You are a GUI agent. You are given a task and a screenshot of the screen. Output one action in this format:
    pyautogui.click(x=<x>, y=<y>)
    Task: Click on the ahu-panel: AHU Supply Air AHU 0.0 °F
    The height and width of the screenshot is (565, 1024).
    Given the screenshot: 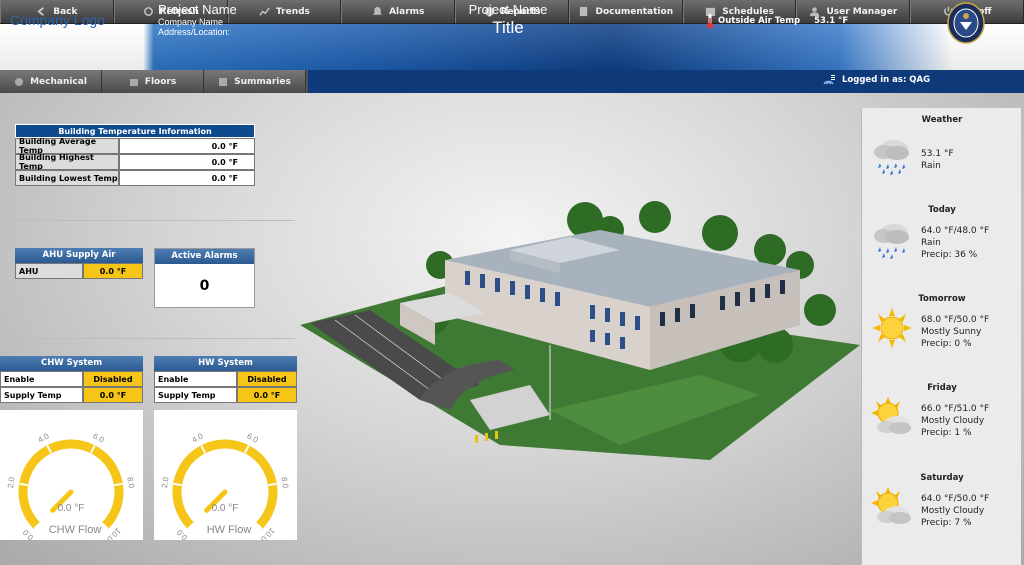 What is the action you would take?
    pyautogui.click(x=79, y=263)
    